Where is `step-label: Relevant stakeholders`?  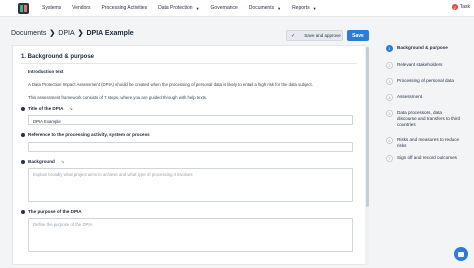 step-label: Relevant stakeholders is located at coordinates (420, 64).